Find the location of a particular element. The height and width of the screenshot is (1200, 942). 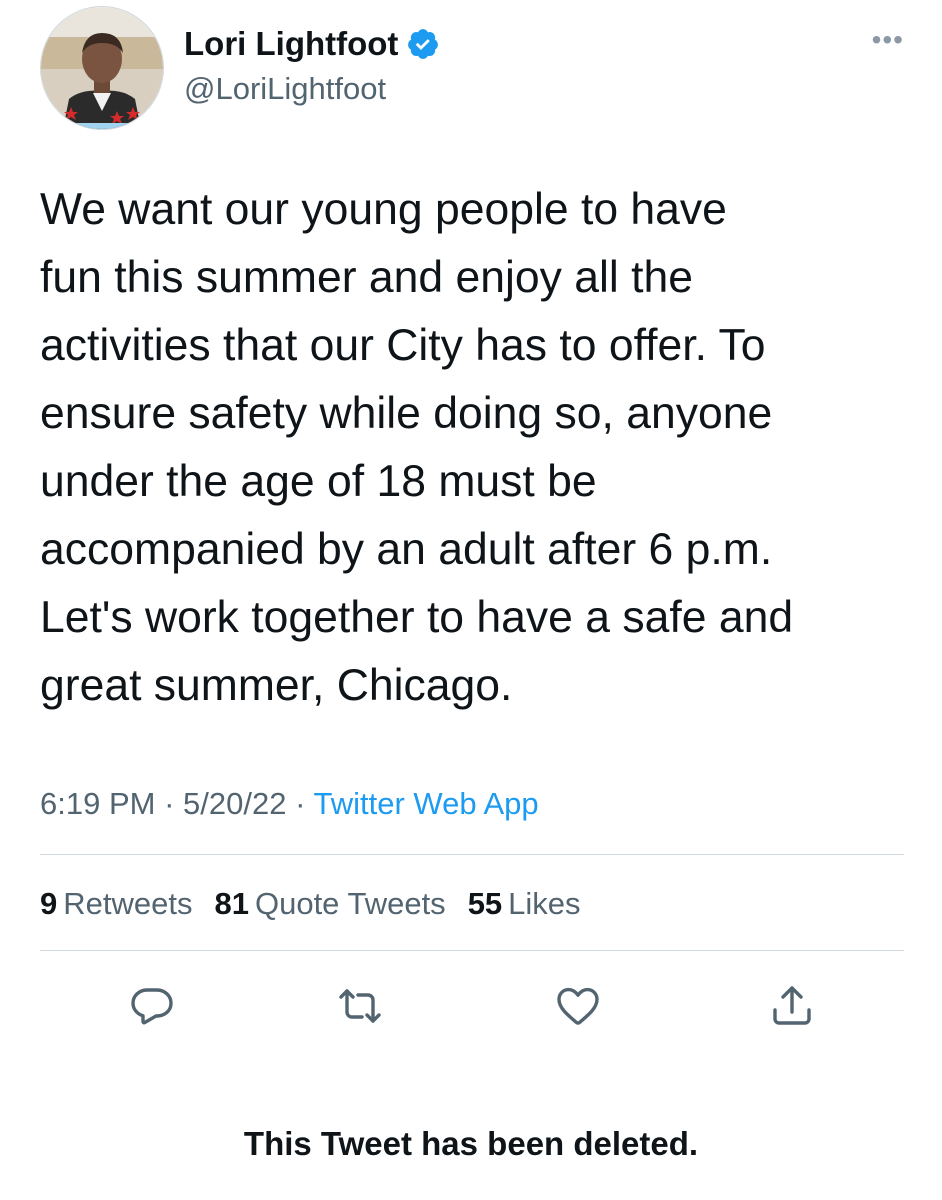

deleted-tweet-notice: This Tweet has been deleted. is located at coordinates (471, 1143).